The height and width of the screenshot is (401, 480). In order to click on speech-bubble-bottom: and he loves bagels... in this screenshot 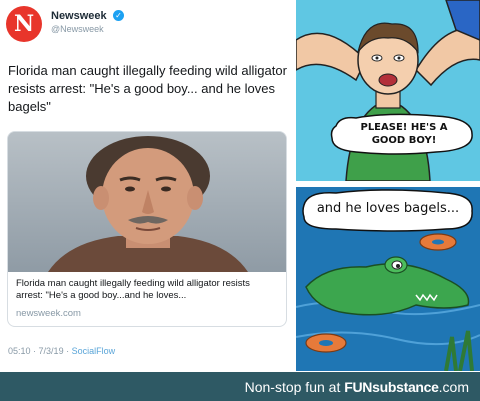, I will do `click(388, 208)`.